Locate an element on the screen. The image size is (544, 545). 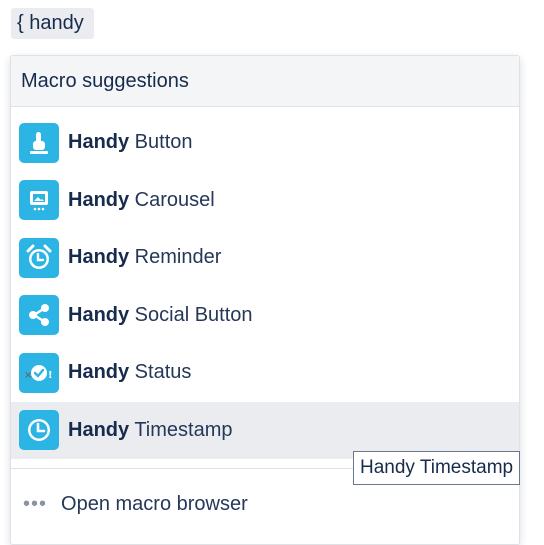
suggestion-label: Social Button is located at coordinates (191, 314).